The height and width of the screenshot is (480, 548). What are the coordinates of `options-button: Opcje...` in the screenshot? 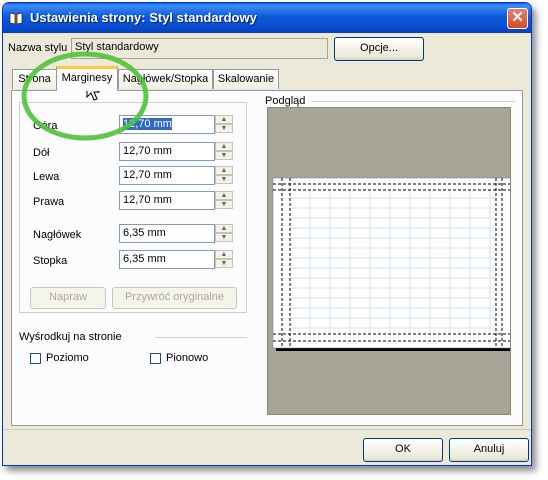 It's located at (379, 49).